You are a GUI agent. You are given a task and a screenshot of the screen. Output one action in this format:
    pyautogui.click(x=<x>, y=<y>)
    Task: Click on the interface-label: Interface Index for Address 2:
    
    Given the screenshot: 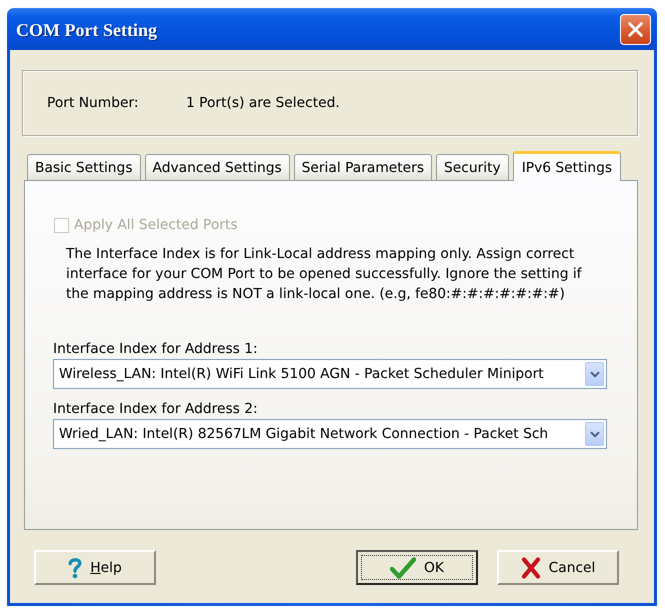 What is the action you would take?
    pyautogui.click(x=155, y=409)
    